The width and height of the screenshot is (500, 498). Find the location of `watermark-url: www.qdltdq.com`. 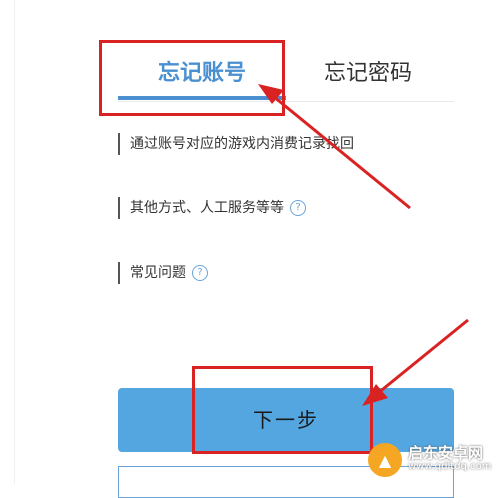

watermark-url: www.qdltdq.com is located at coordinates (450, 466).